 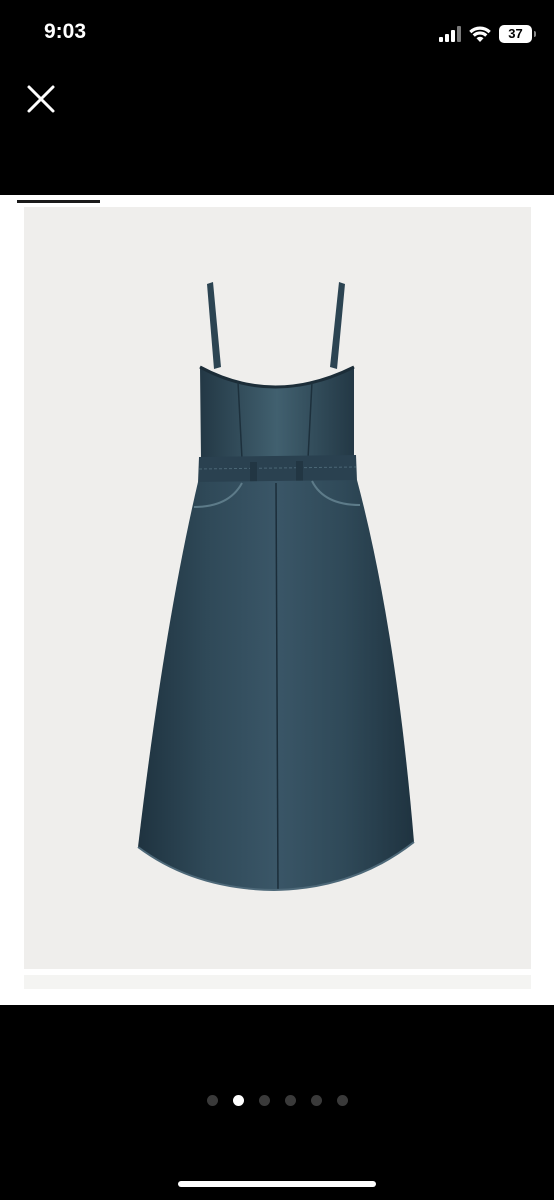 I want to click on gallery-progress-bar, so click(x=277, y=201).